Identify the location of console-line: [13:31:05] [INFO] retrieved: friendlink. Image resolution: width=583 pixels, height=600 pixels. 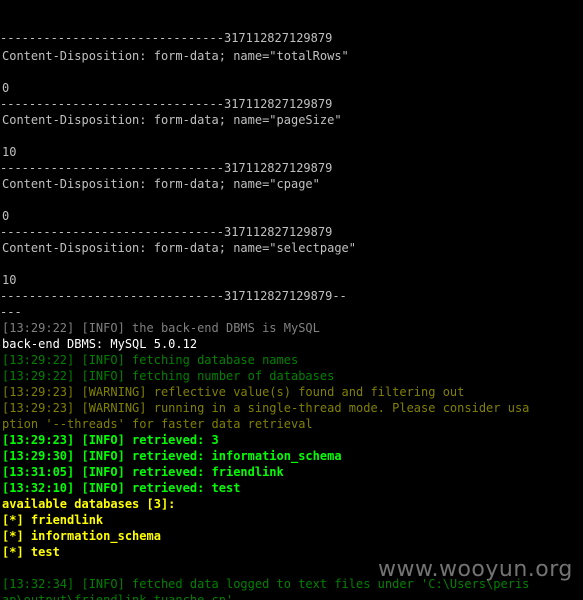
(143, 472).